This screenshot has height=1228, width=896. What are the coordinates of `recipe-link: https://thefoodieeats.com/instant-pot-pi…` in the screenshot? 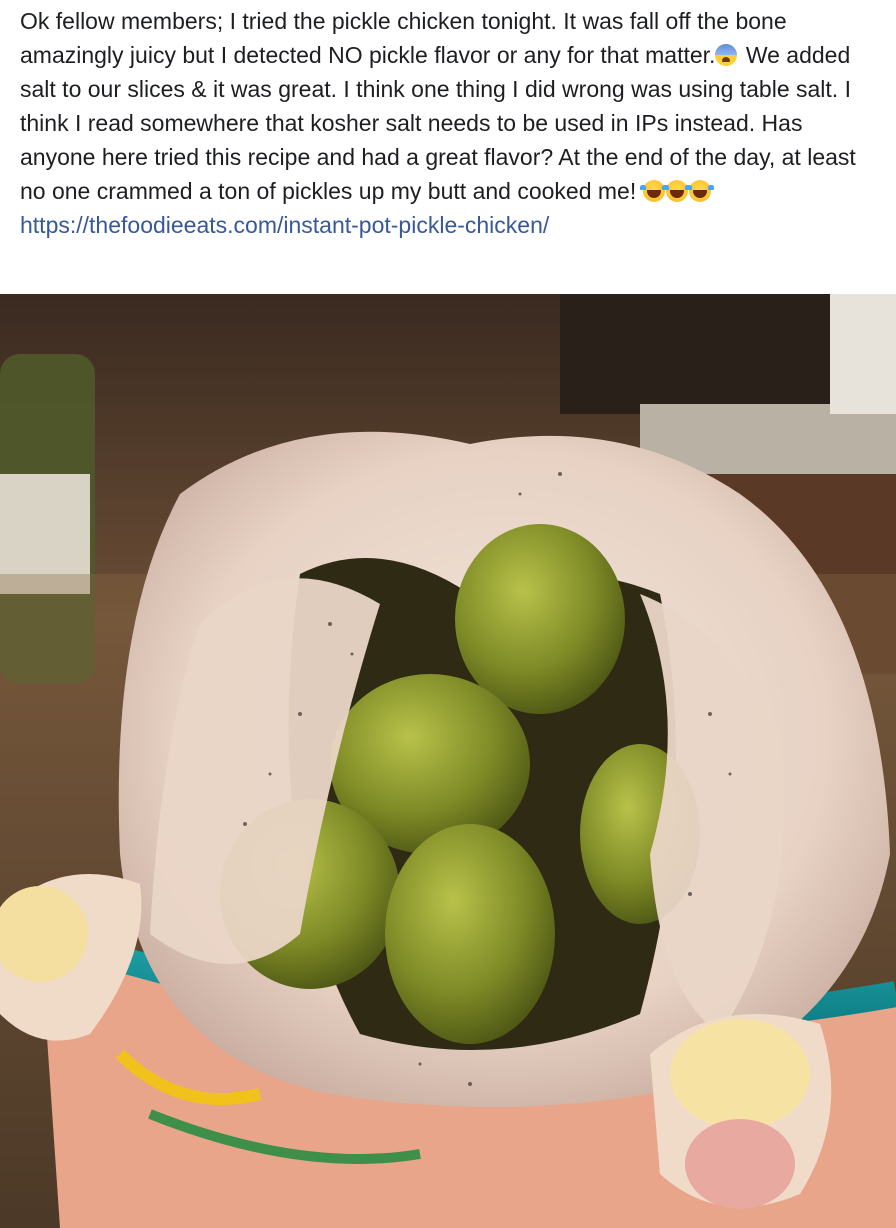 It's located at (284, 225).